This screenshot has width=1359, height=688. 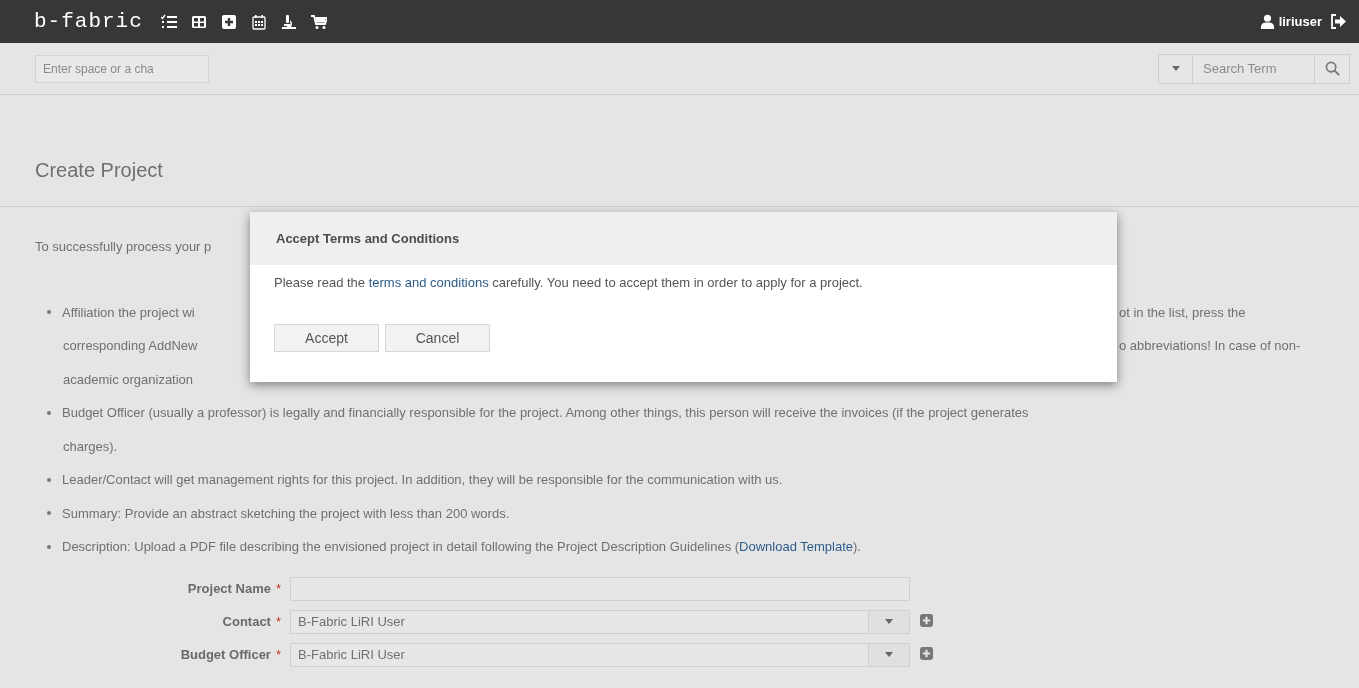 I want to click on body-text: Budget Officer (usually a professor) is legally and financially responsible for the project. Among other things, this person will receive the invoices (if the project generates, so click(x=545, y=413).